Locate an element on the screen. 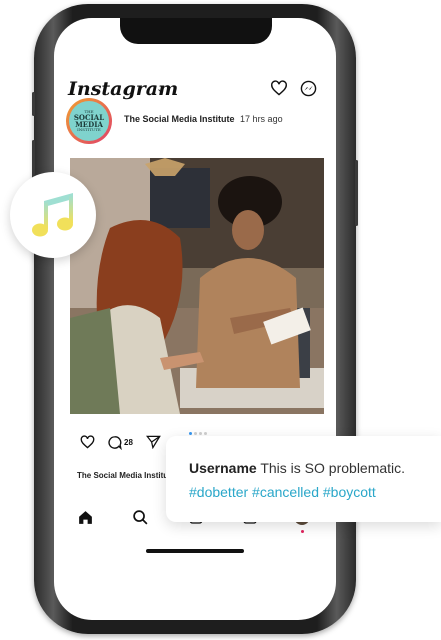 This screenshot has height=640, width=441. caption-author: The Social Media Institute is located at coordinates (124, 475).